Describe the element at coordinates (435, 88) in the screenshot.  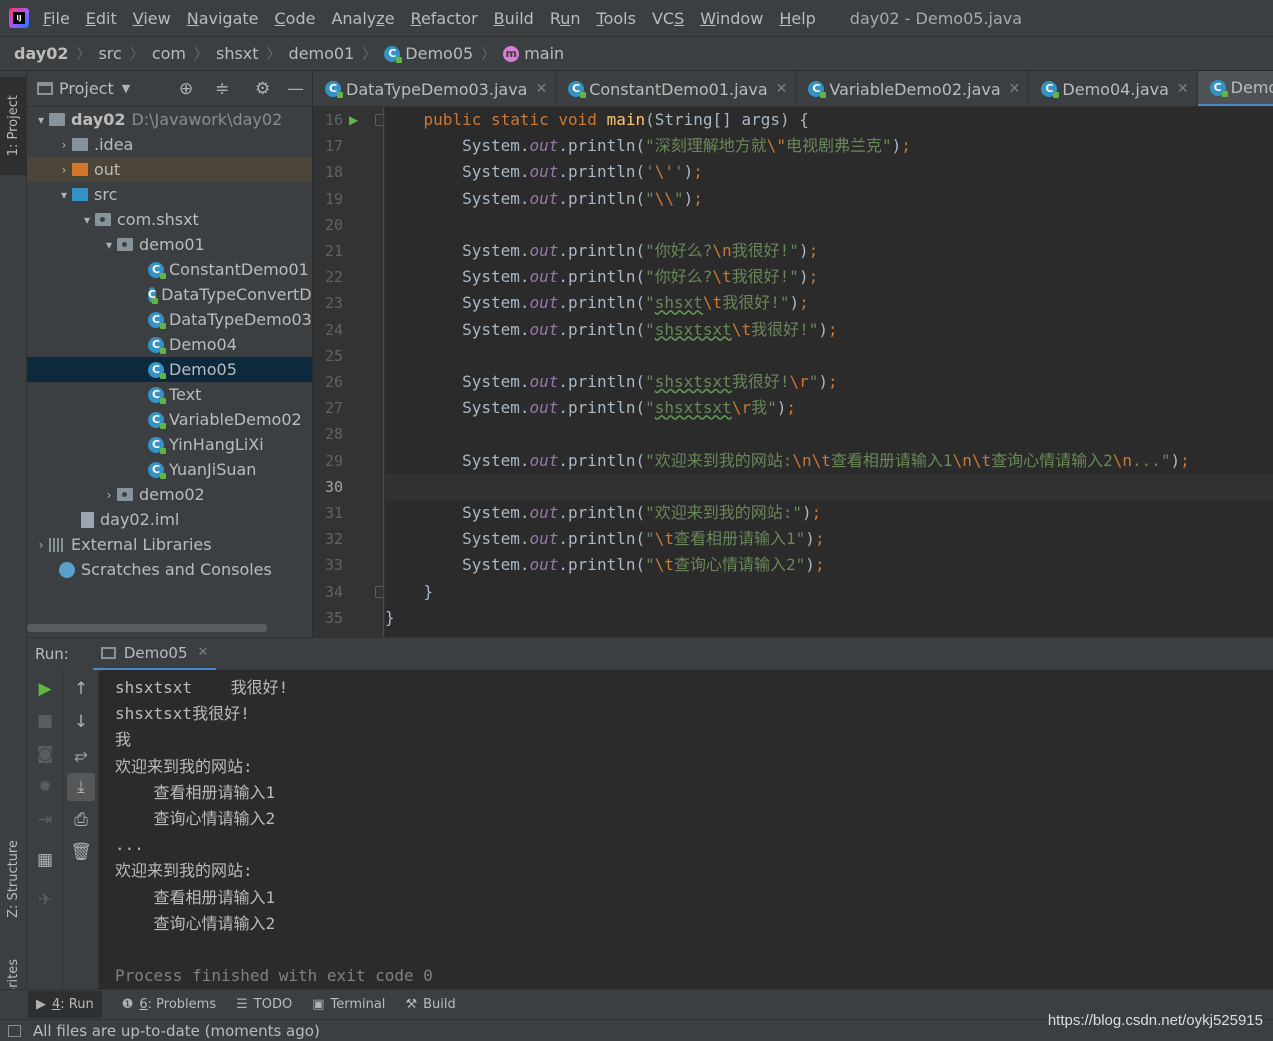
I see `editor-tab: C DataTypeDemo03.java ✕` at that location.